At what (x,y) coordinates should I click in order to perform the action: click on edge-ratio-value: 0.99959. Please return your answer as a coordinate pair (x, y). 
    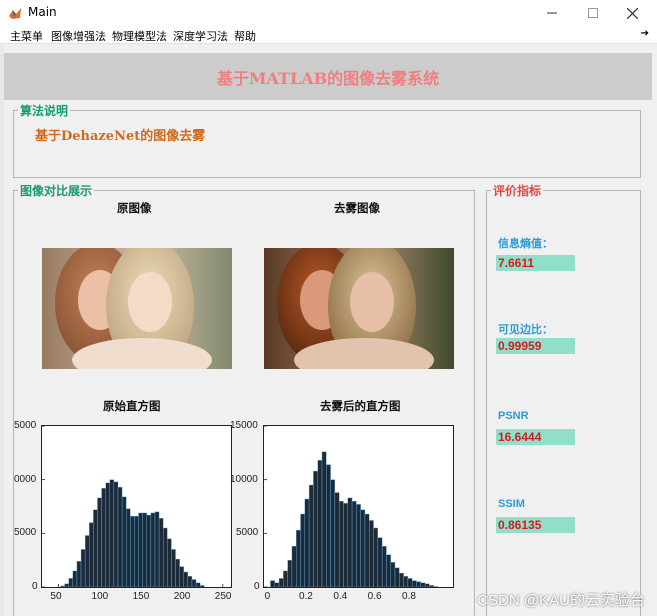
    Looking at the image, I should click on (535, 346).